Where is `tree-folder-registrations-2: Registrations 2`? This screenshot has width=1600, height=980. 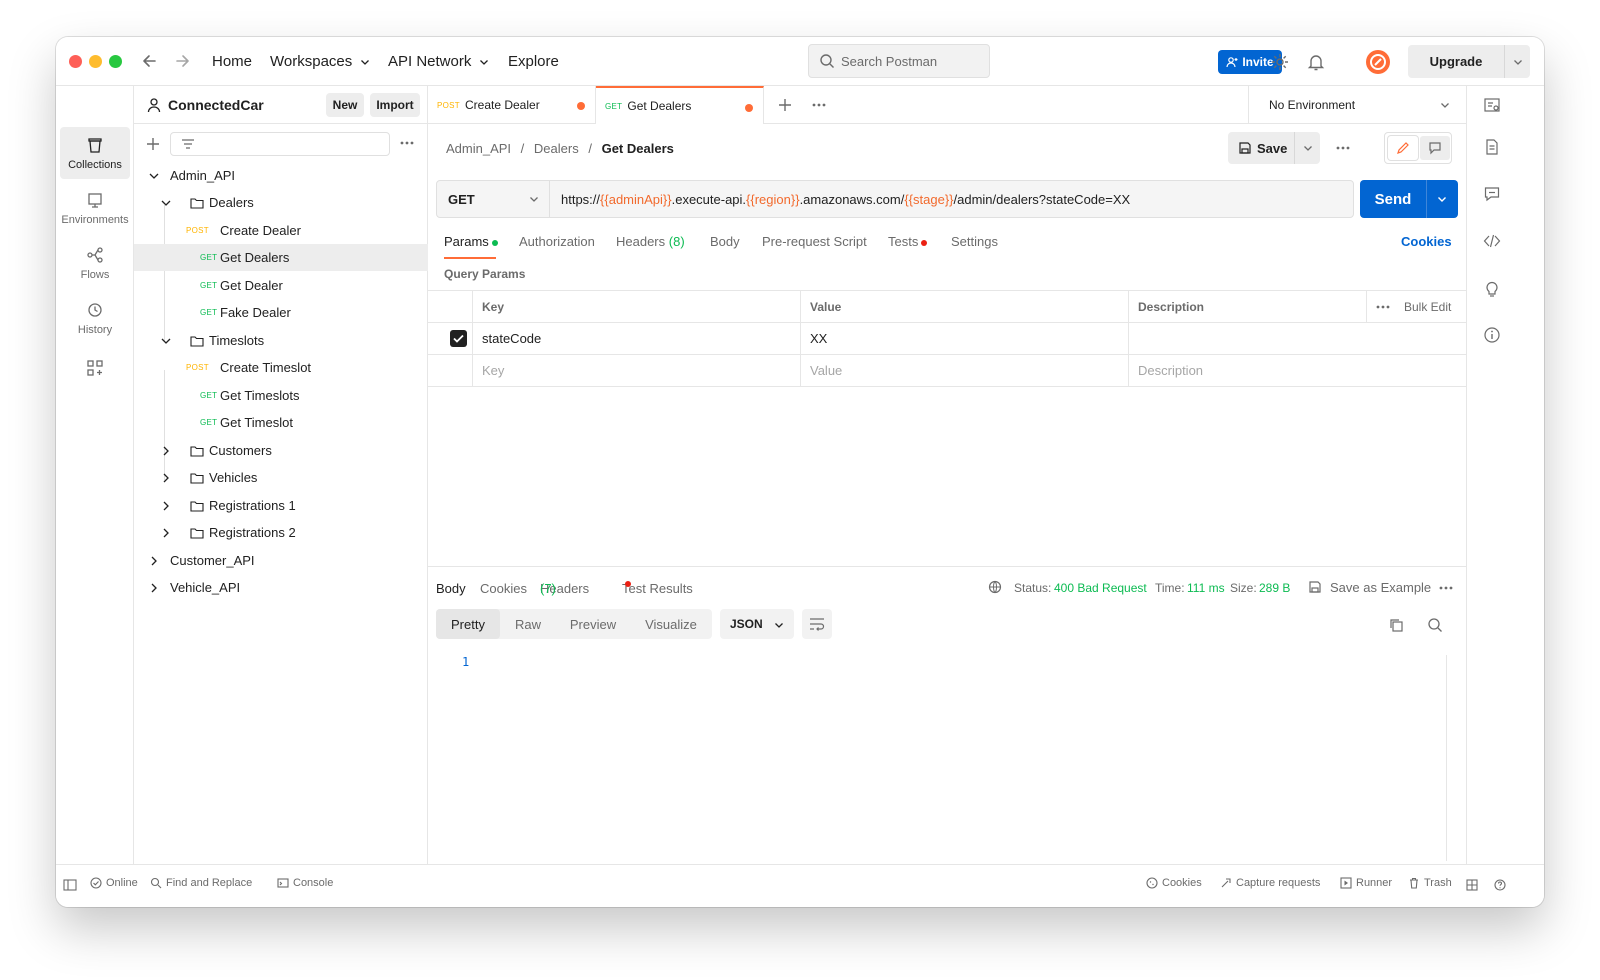
tree-folder-registrations-2: Registrations 2 is located at coordinates (281, 532).